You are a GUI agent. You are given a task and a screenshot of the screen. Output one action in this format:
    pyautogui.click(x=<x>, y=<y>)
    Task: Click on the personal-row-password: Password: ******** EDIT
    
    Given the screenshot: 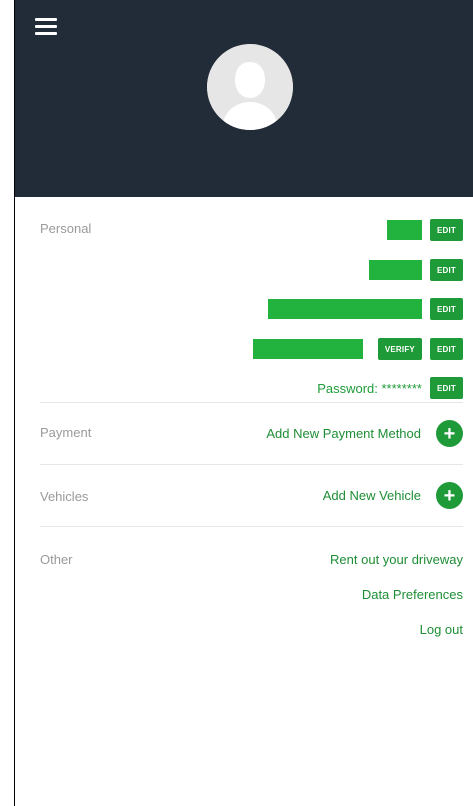 What is the action you would take?
    pyautogui.click(x=390, y=388)
    